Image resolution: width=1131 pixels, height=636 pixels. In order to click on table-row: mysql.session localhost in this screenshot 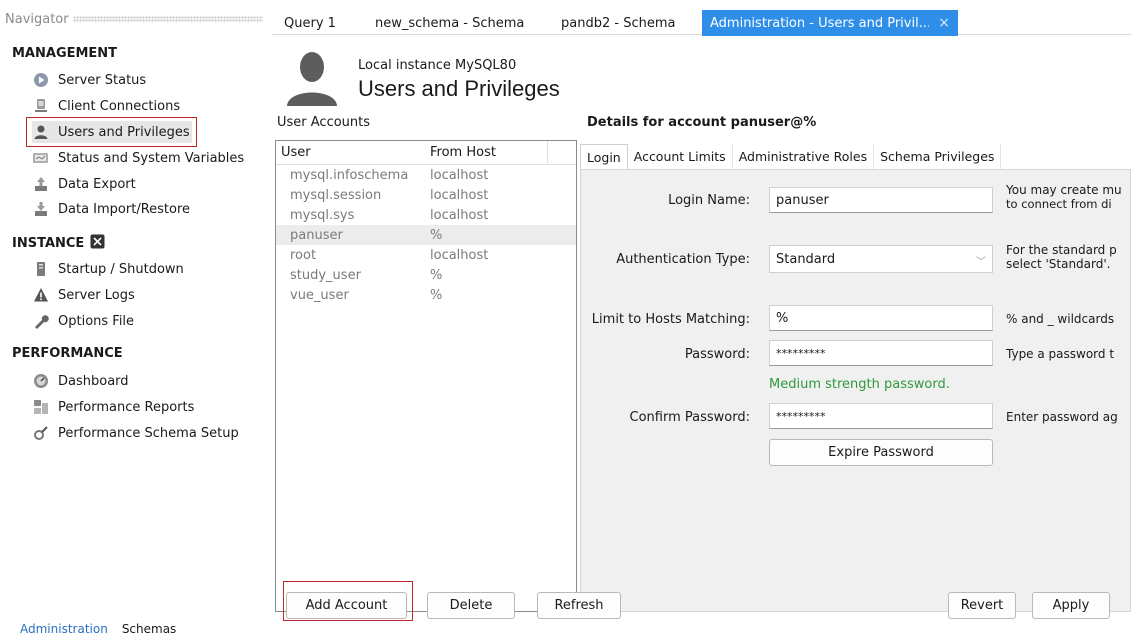, I will do `click(426, 195)`.